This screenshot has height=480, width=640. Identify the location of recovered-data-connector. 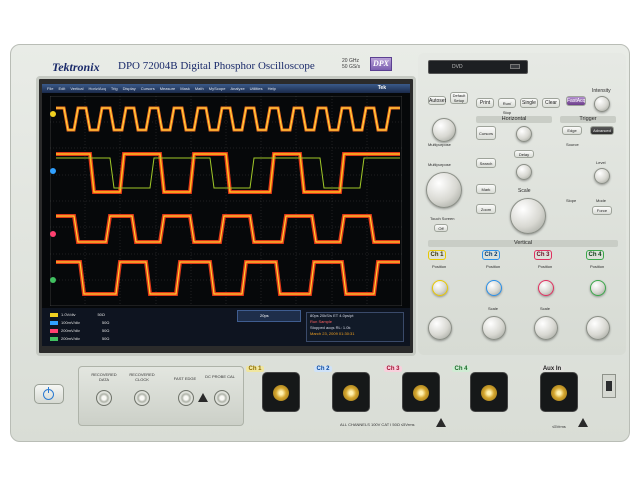
(104, 398).